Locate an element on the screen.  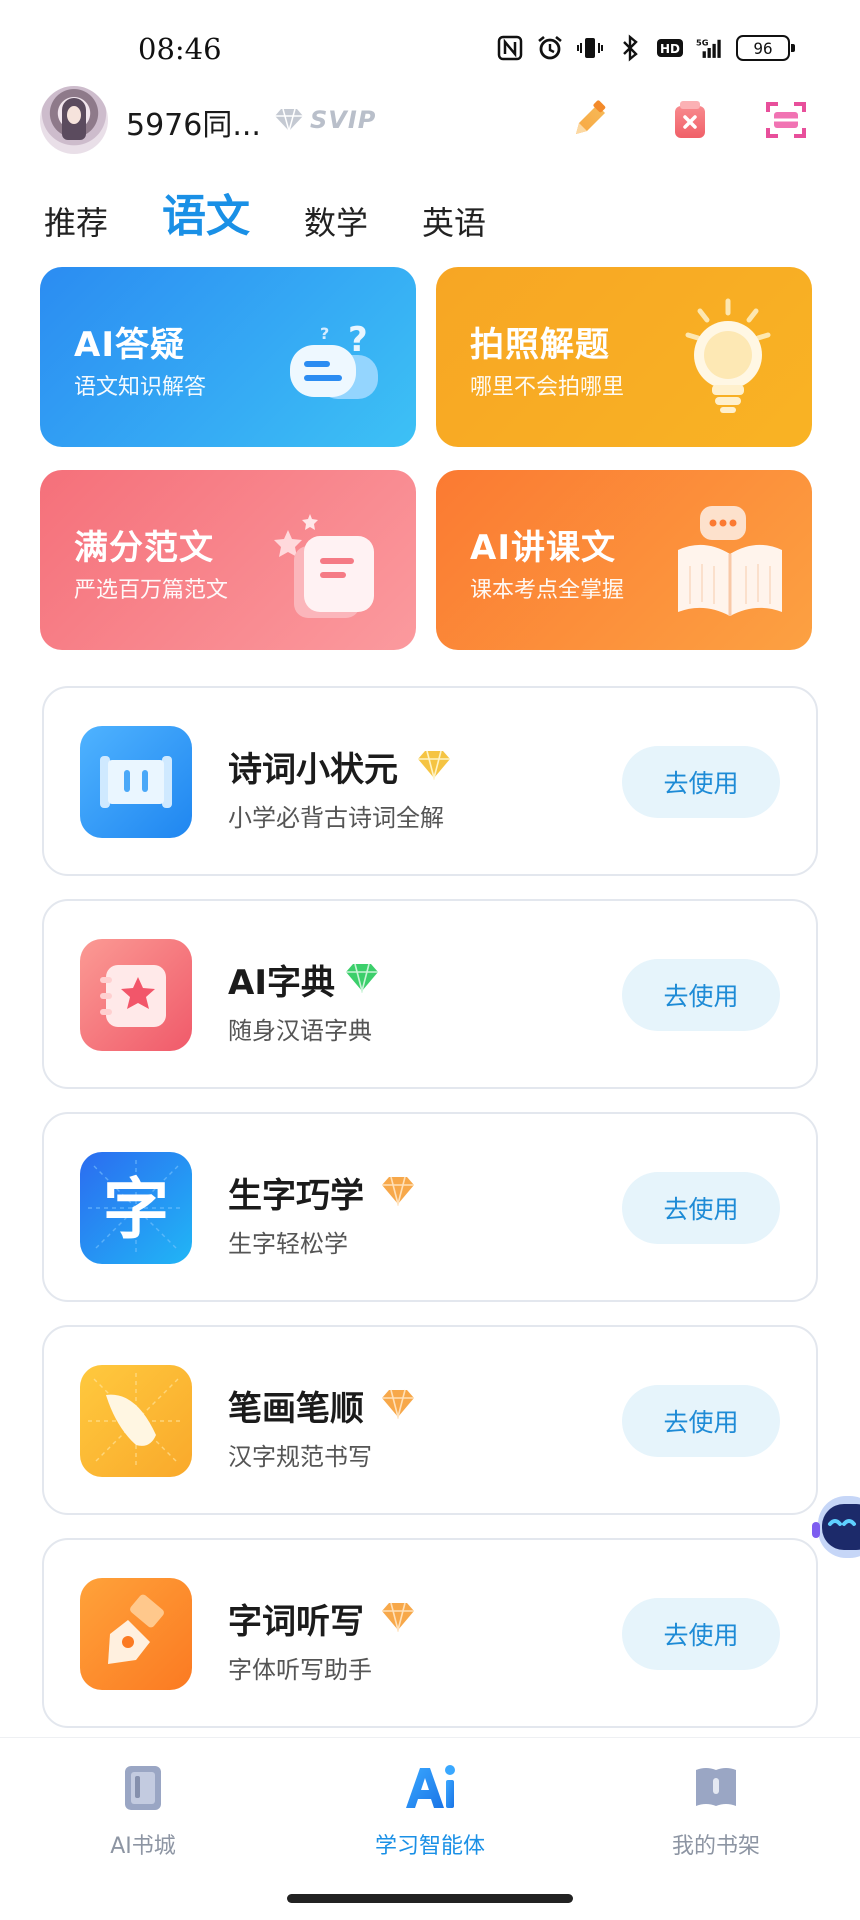
svip-badge: SVIP is located at coordinates (324, 120).